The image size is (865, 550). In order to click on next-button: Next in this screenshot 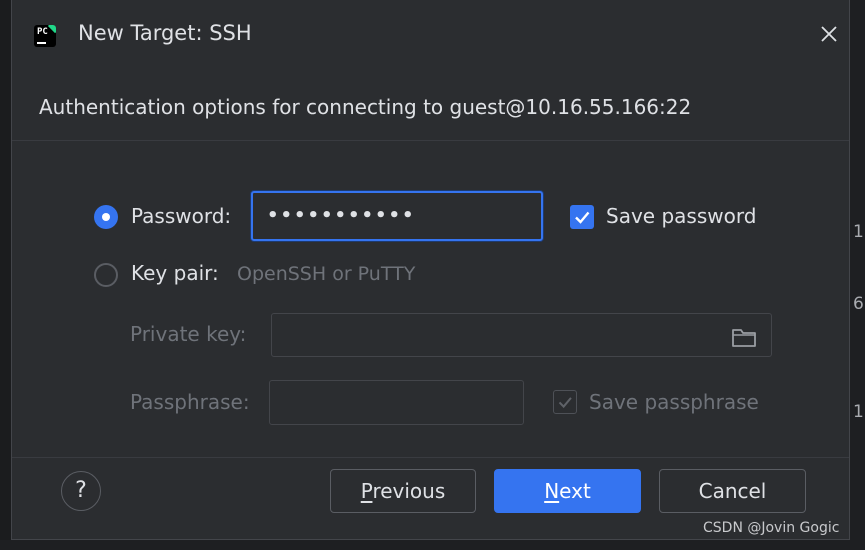, I will do `click(567, 491)`.